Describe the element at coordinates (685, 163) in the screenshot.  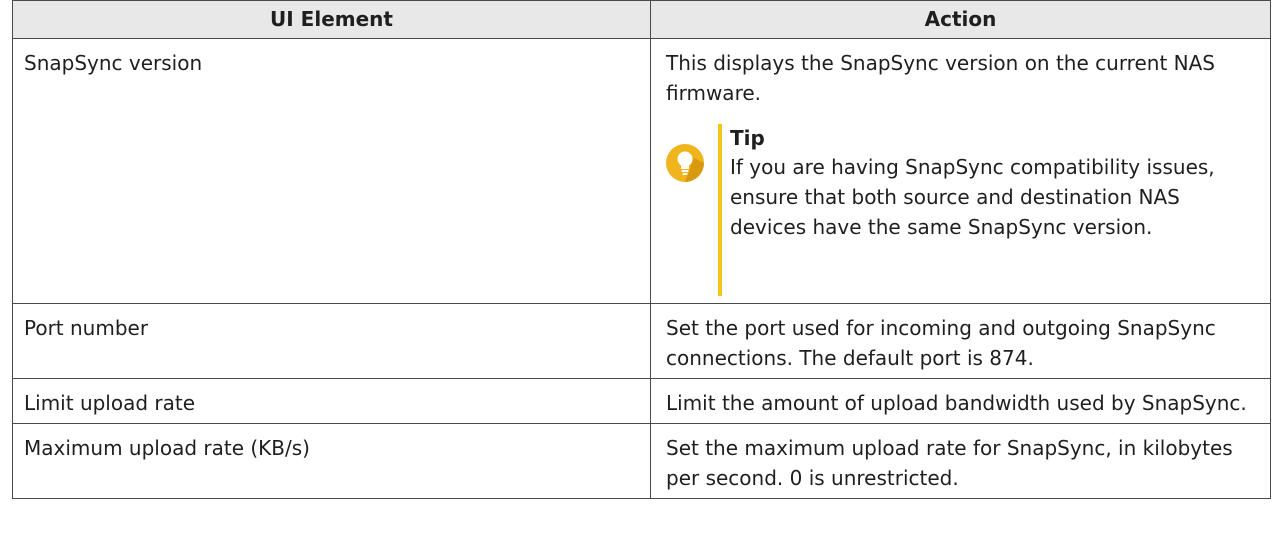
I see `lightbulb-icon` at that location.